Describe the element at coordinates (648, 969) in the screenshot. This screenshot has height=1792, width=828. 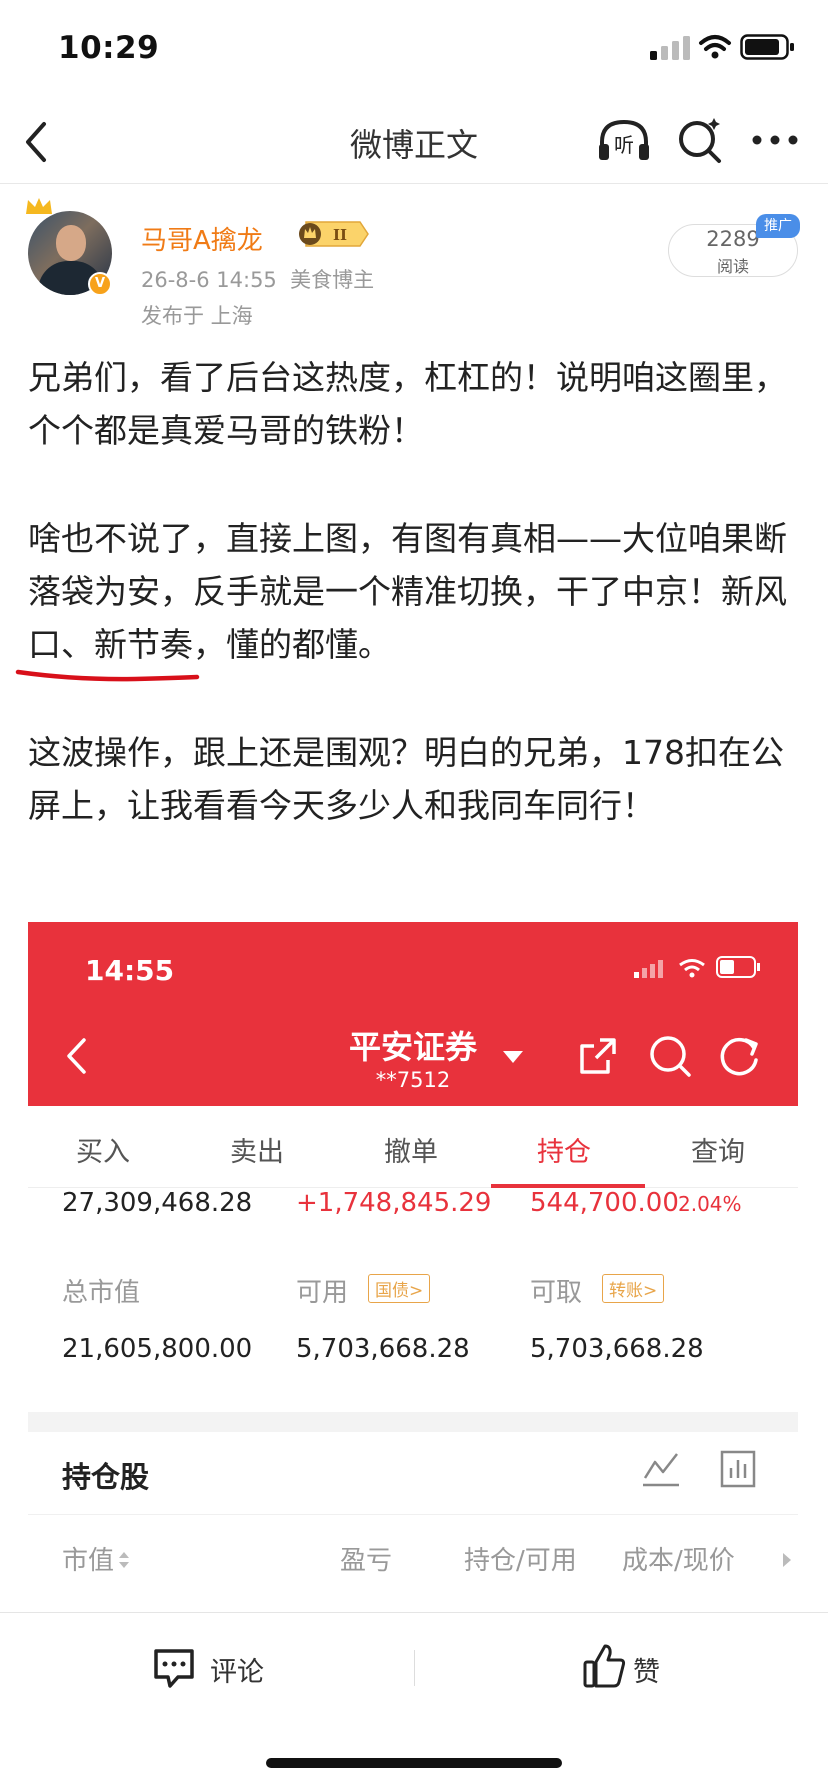
I see `embed-signal-icon` at that location.